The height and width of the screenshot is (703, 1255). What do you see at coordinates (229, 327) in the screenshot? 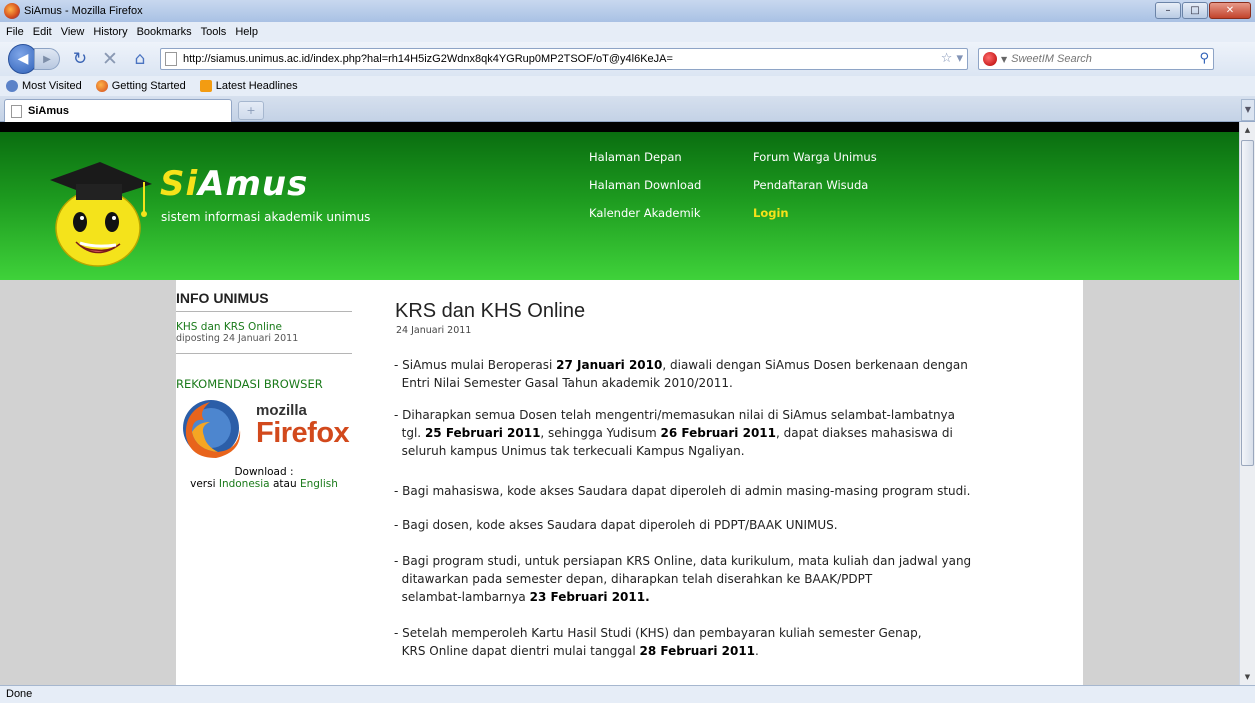
I see `news-link-khs-krs: KHS dan KRS Online` at bounding box center [229, 327].